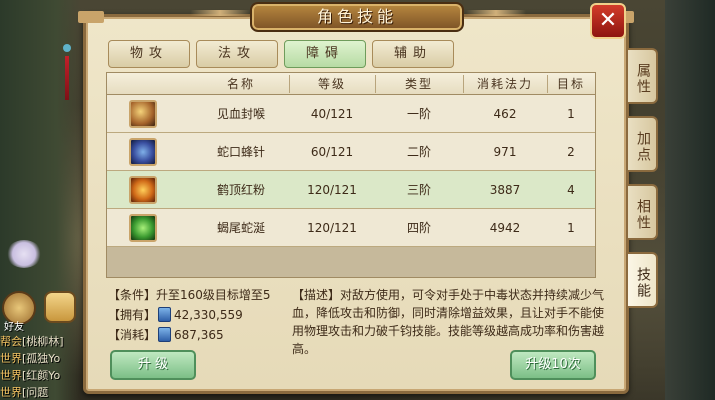 This screenshot has width=715, height=400. I want to click on skill-type: 一阶, so click(418, 114).